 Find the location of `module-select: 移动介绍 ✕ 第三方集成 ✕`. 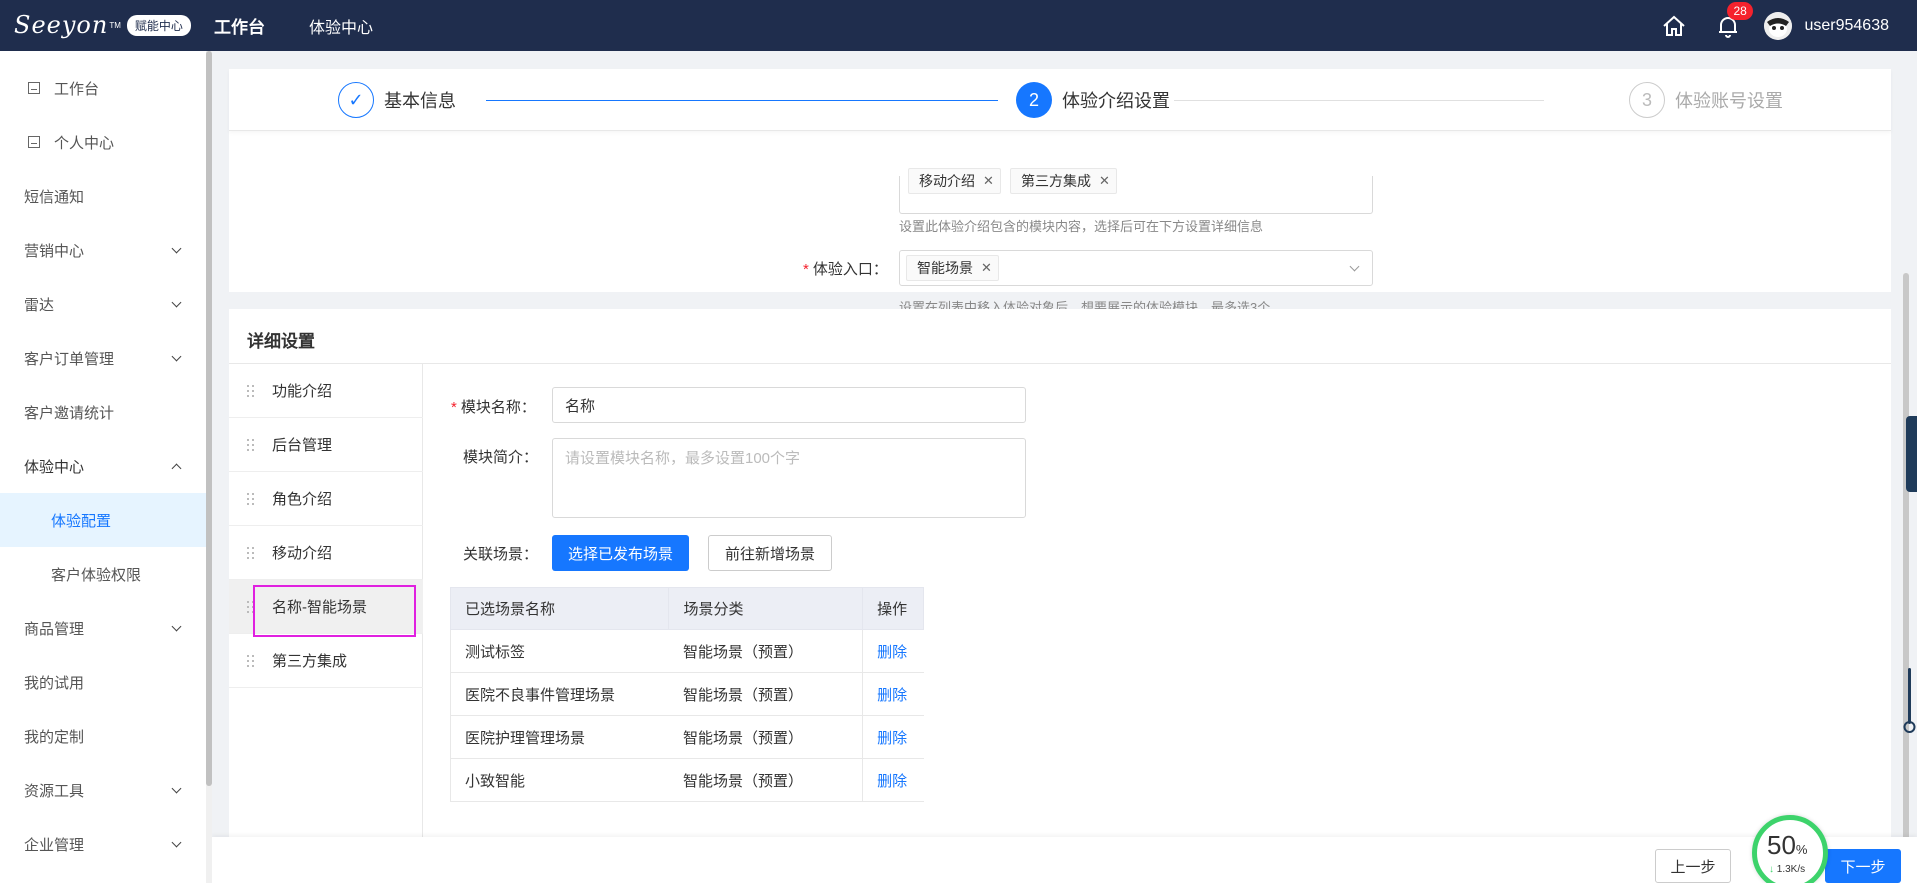

module-select: 移动介绍 ✕ 第三方集成 ✕ is located at coordinates (1136, 191).